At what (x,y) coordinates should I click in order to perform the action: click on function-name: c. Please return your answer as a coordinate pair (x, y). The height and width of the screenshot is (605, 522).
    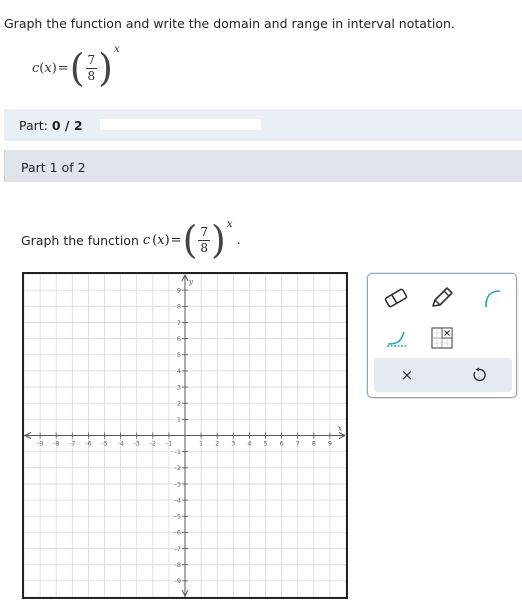
    Looking at the image, I should click on (36, 68).